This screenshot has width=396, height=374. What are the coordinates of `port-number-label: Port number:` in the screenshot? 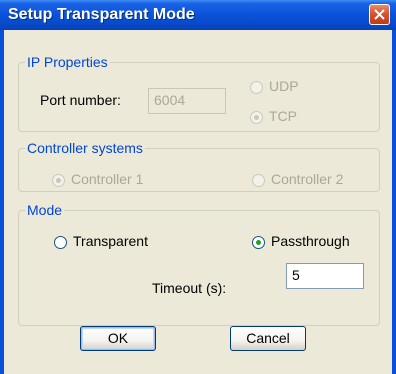 It's located at (80, 100).